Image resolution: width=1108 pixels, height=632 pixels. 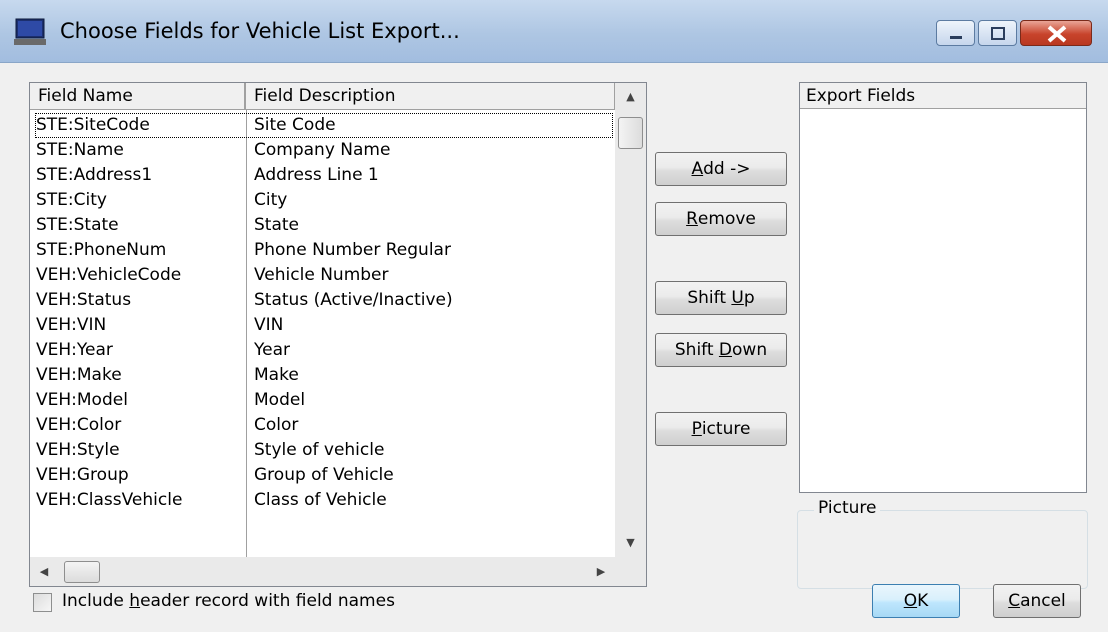 I want to click on field-description: Style of vehicle, so click(x=319, y=450).